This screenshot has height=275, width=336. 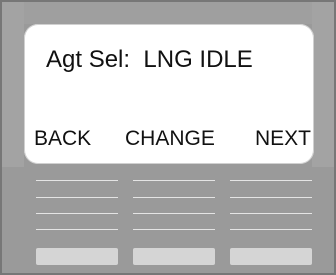 I want to click on right-hardware-button, so click(x=271, y=256).